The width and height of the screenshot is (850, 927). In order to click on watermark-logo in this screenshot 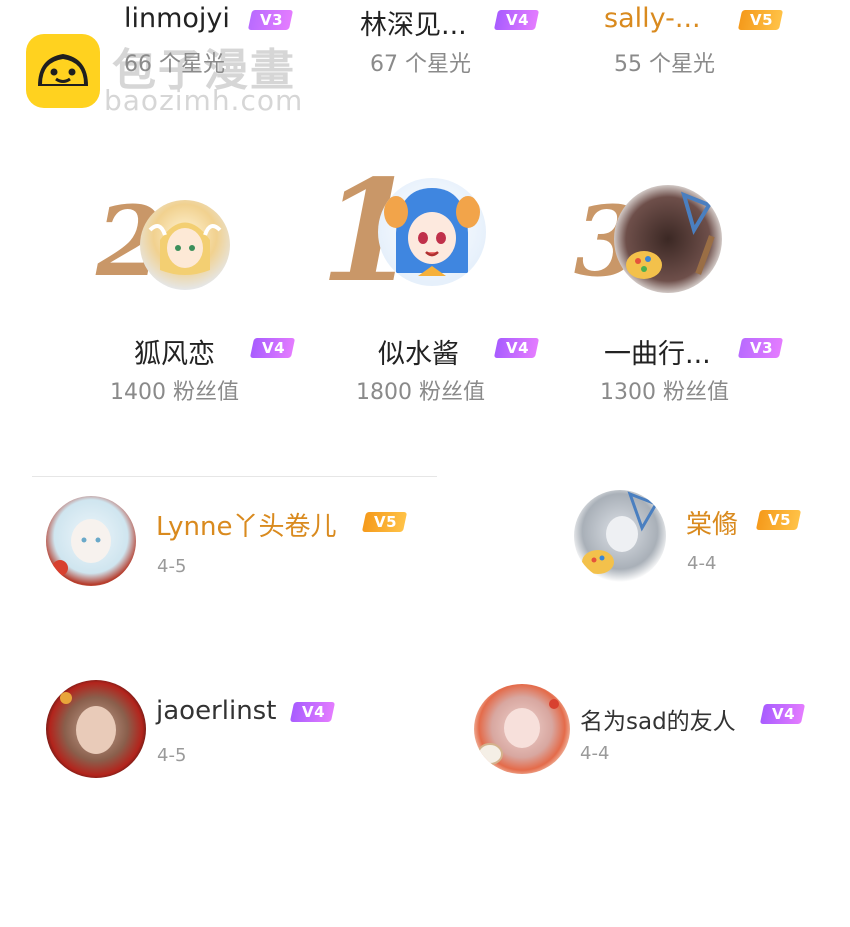, I will do `click(63, 71)`.